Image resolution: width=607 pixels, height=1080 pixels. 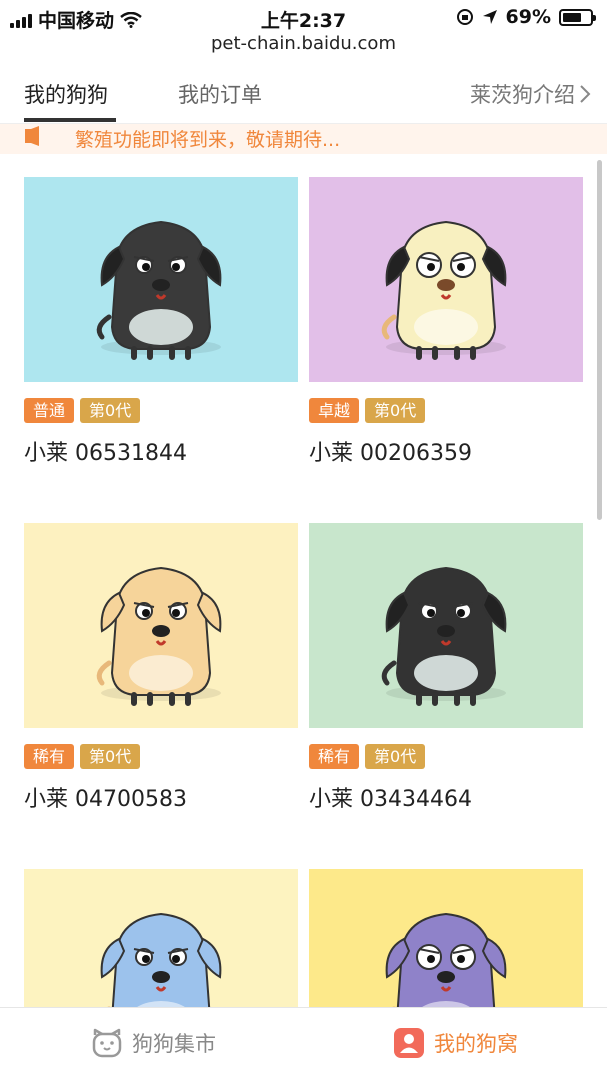 I want to click on nav-dog-market: 狗狗集市, so click(x=153, y=1043).